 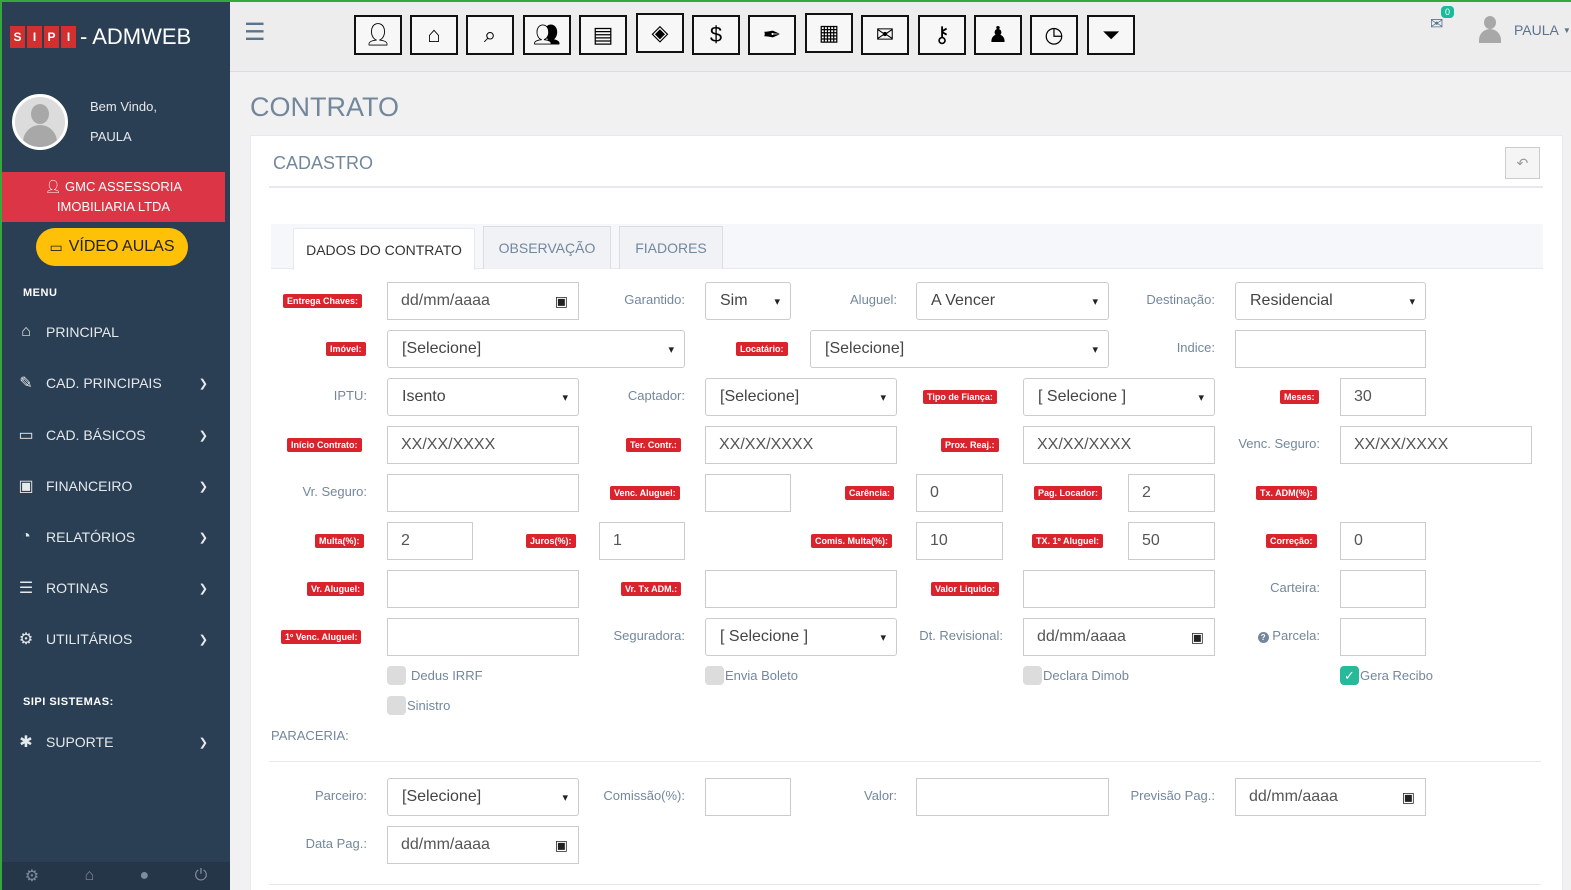 I want to click on ter-contr-input: XX/XX/XXXX, so click(x=801, y=445).